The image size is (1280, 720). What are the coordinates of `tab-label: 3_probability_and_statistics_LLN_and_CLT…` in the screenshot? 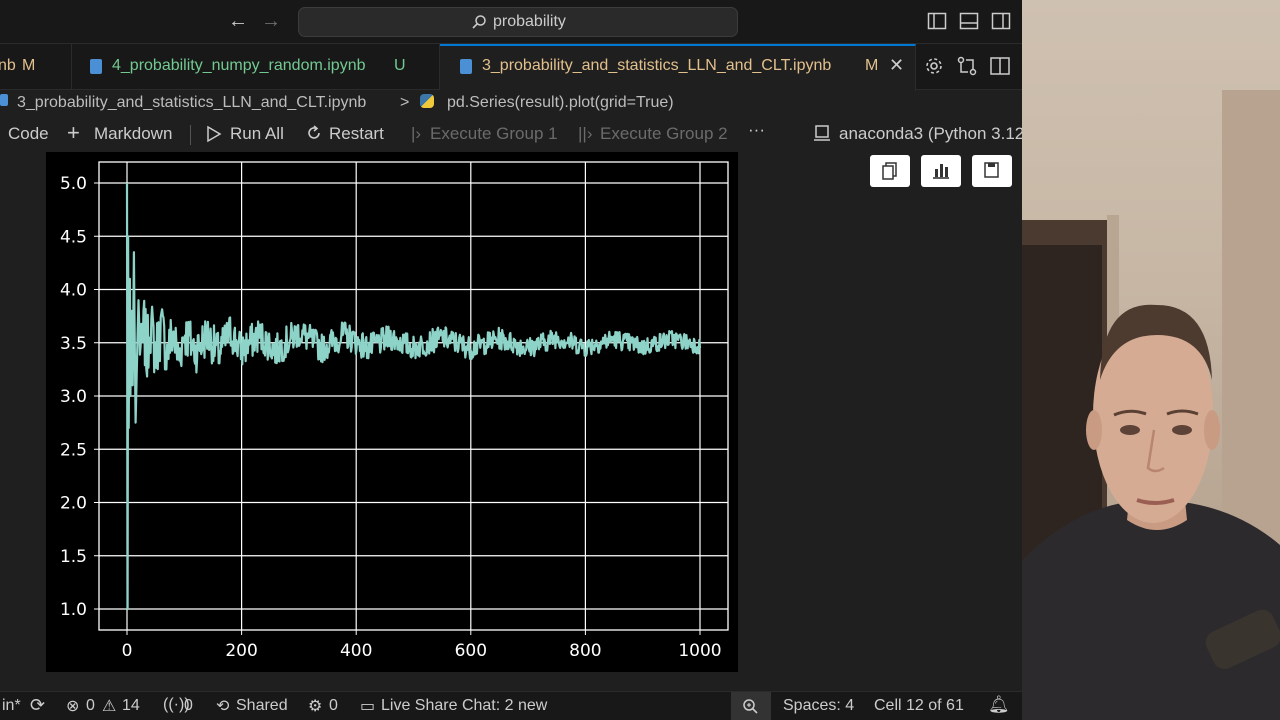 It's located at (657, 65).